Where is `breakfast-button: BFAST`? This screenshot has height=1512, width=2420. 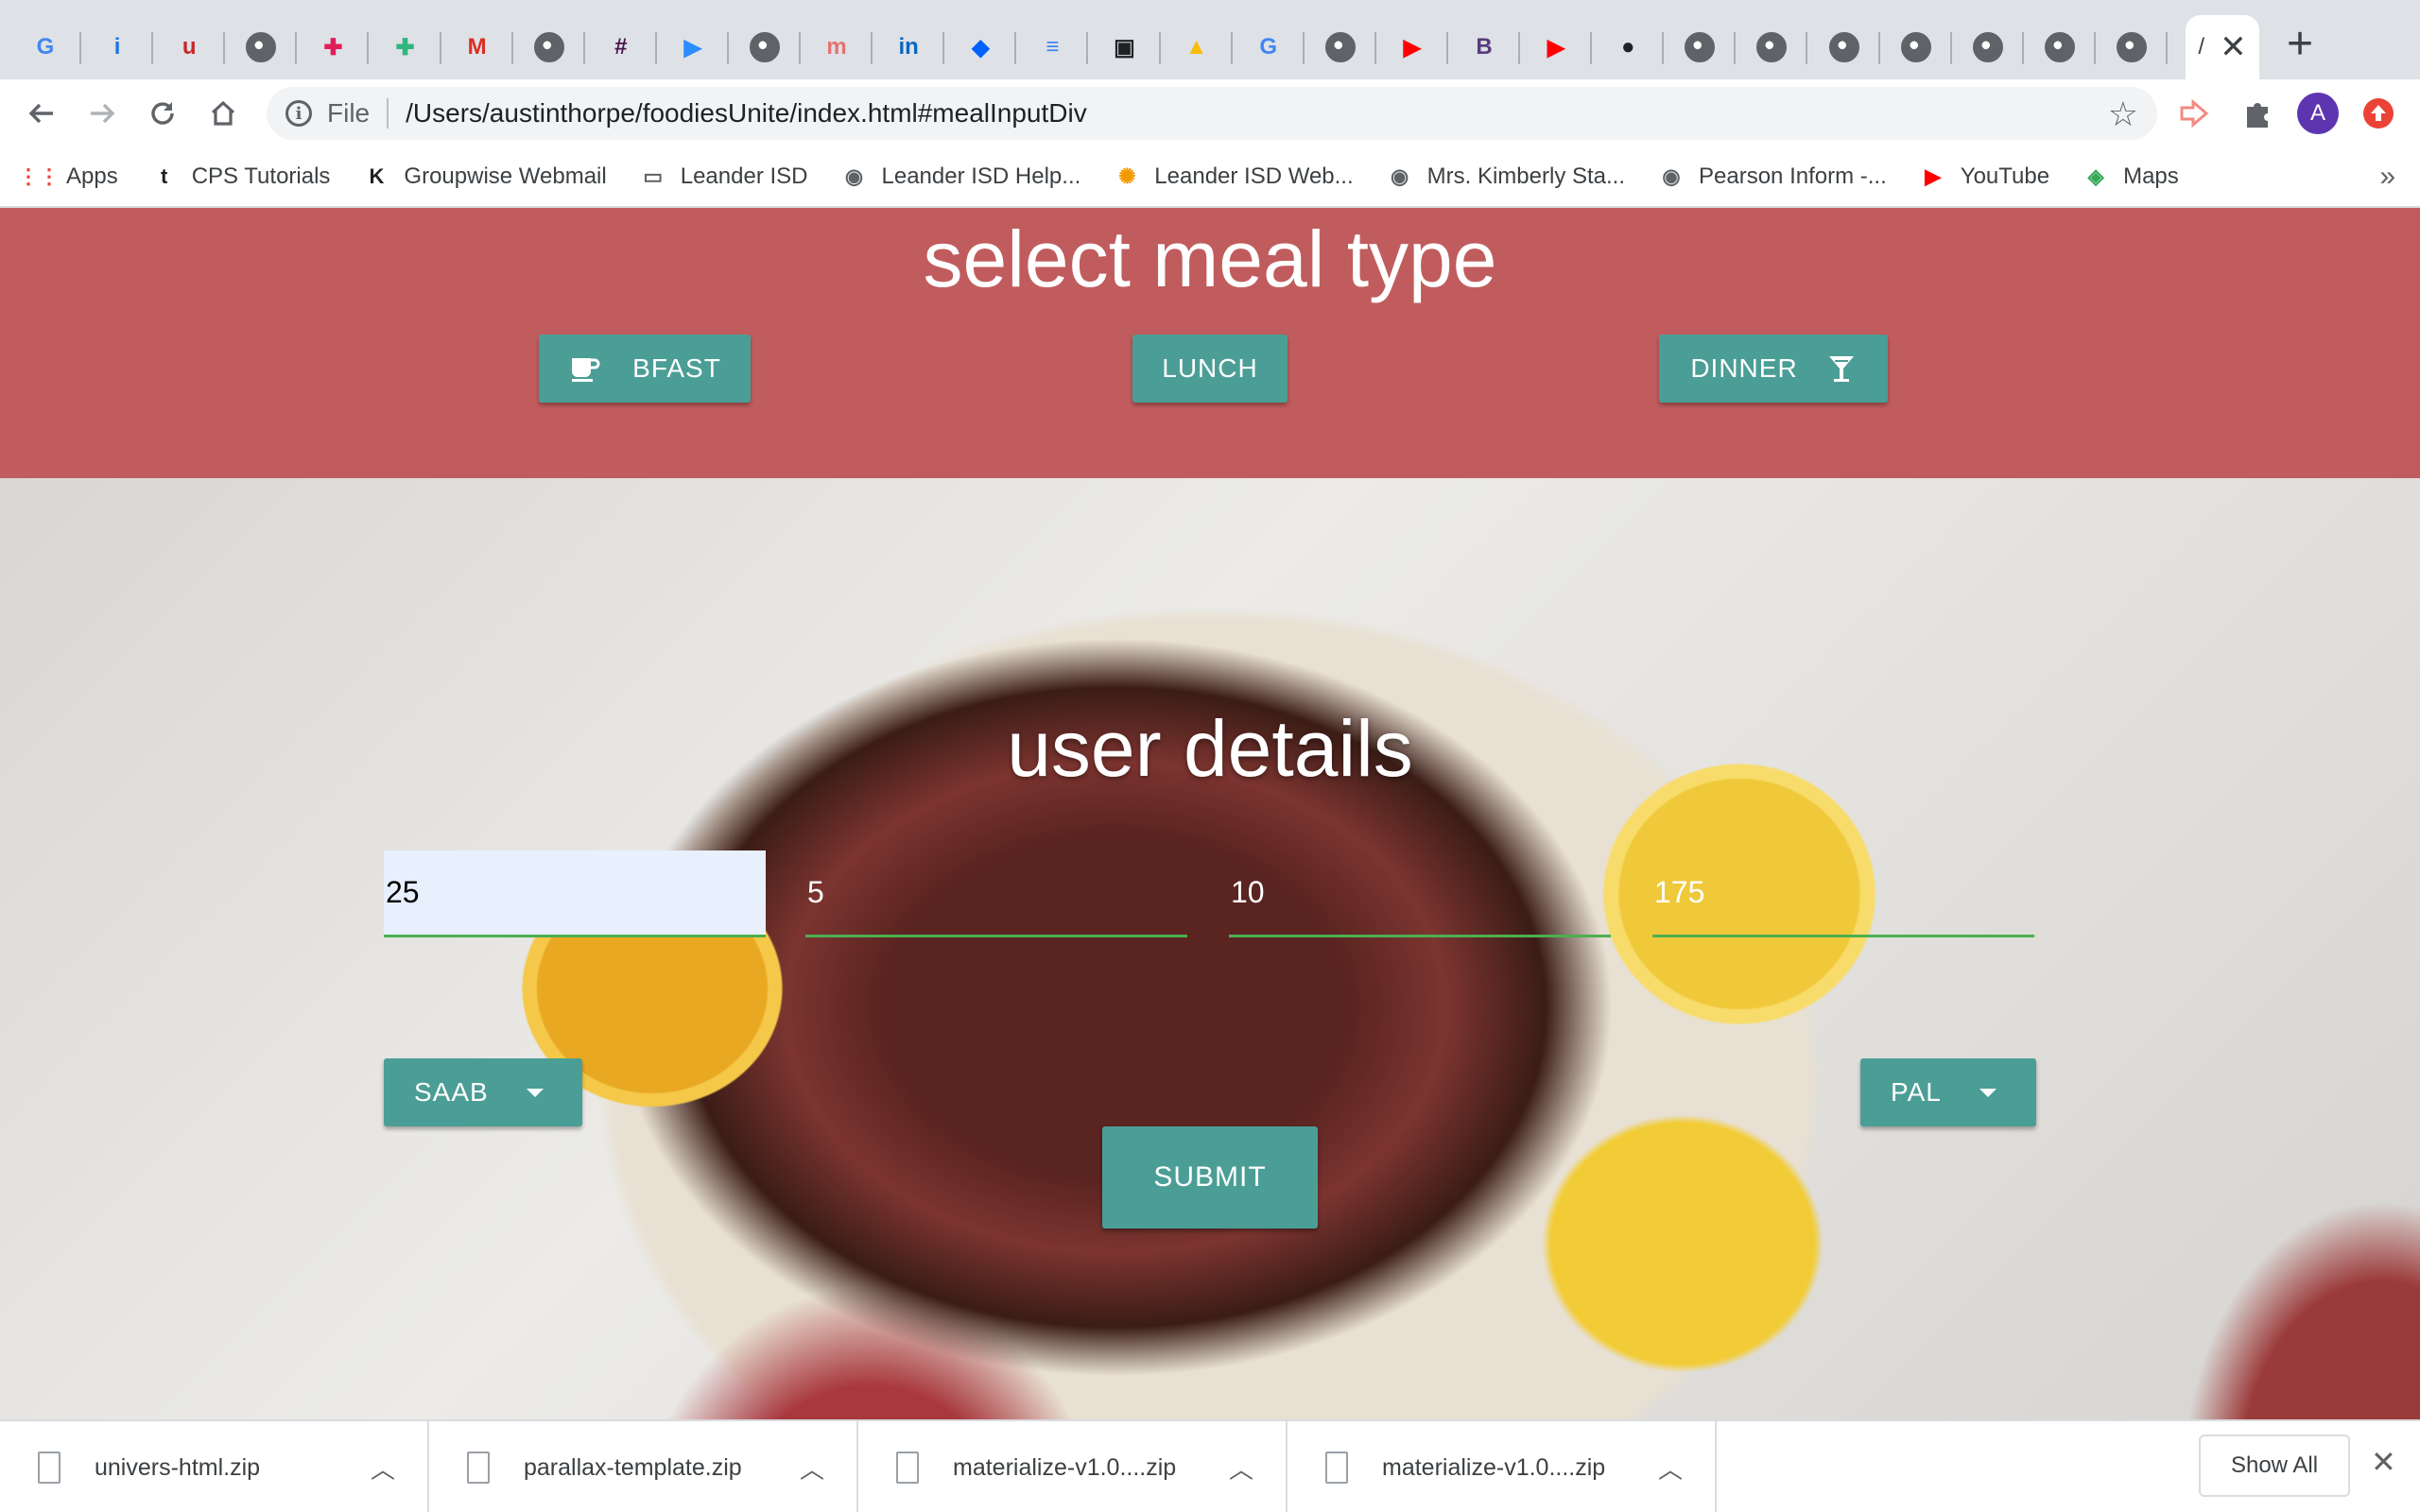 breakfast-button: BFAST is located at coordinates (645, 369).